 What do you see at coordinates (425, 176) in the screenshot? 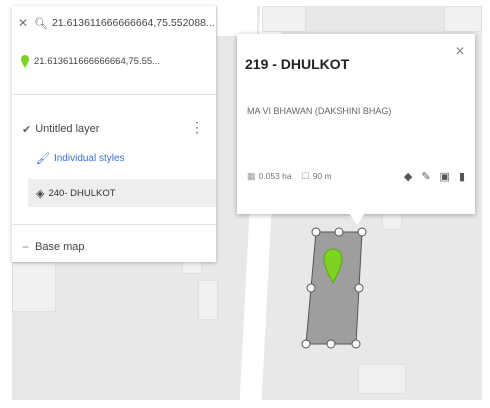
I see `edit-icon: ✎` at bounding box center [425, 176].